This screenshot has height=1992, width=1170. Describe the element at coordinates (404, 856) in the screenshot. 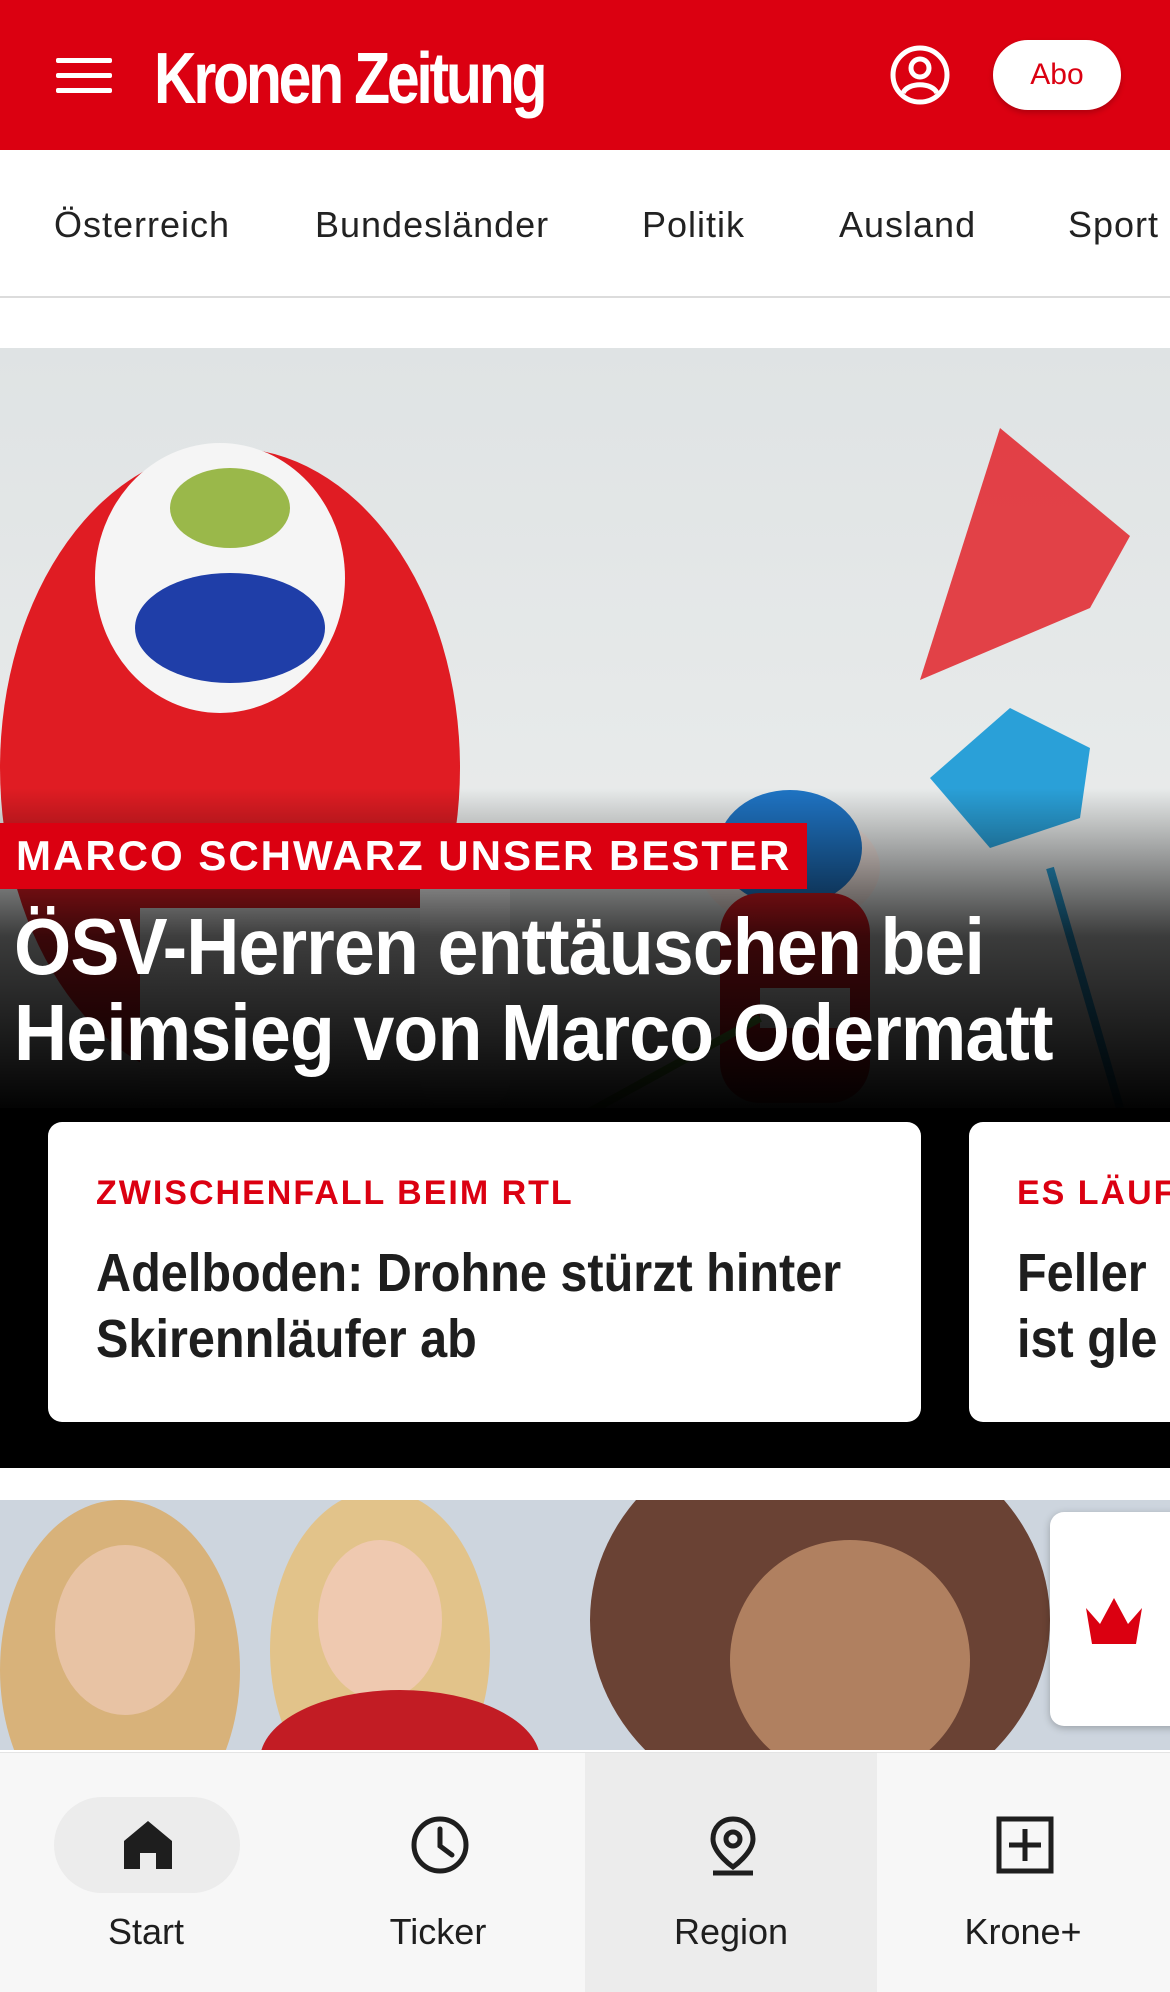

I see `hero-kicker: MARCO SCHWARZ UNSER BESTER` at that location.